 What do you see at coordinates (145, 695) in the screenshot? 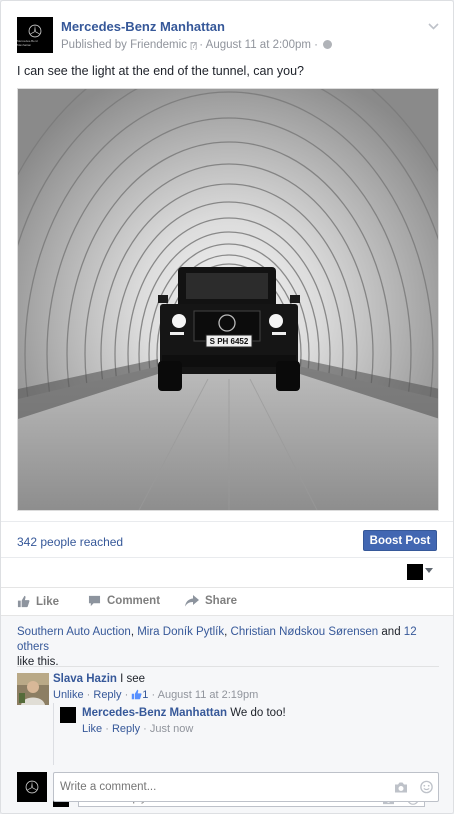
I see `like-count-number: 1` at bounding box center [145, 695].